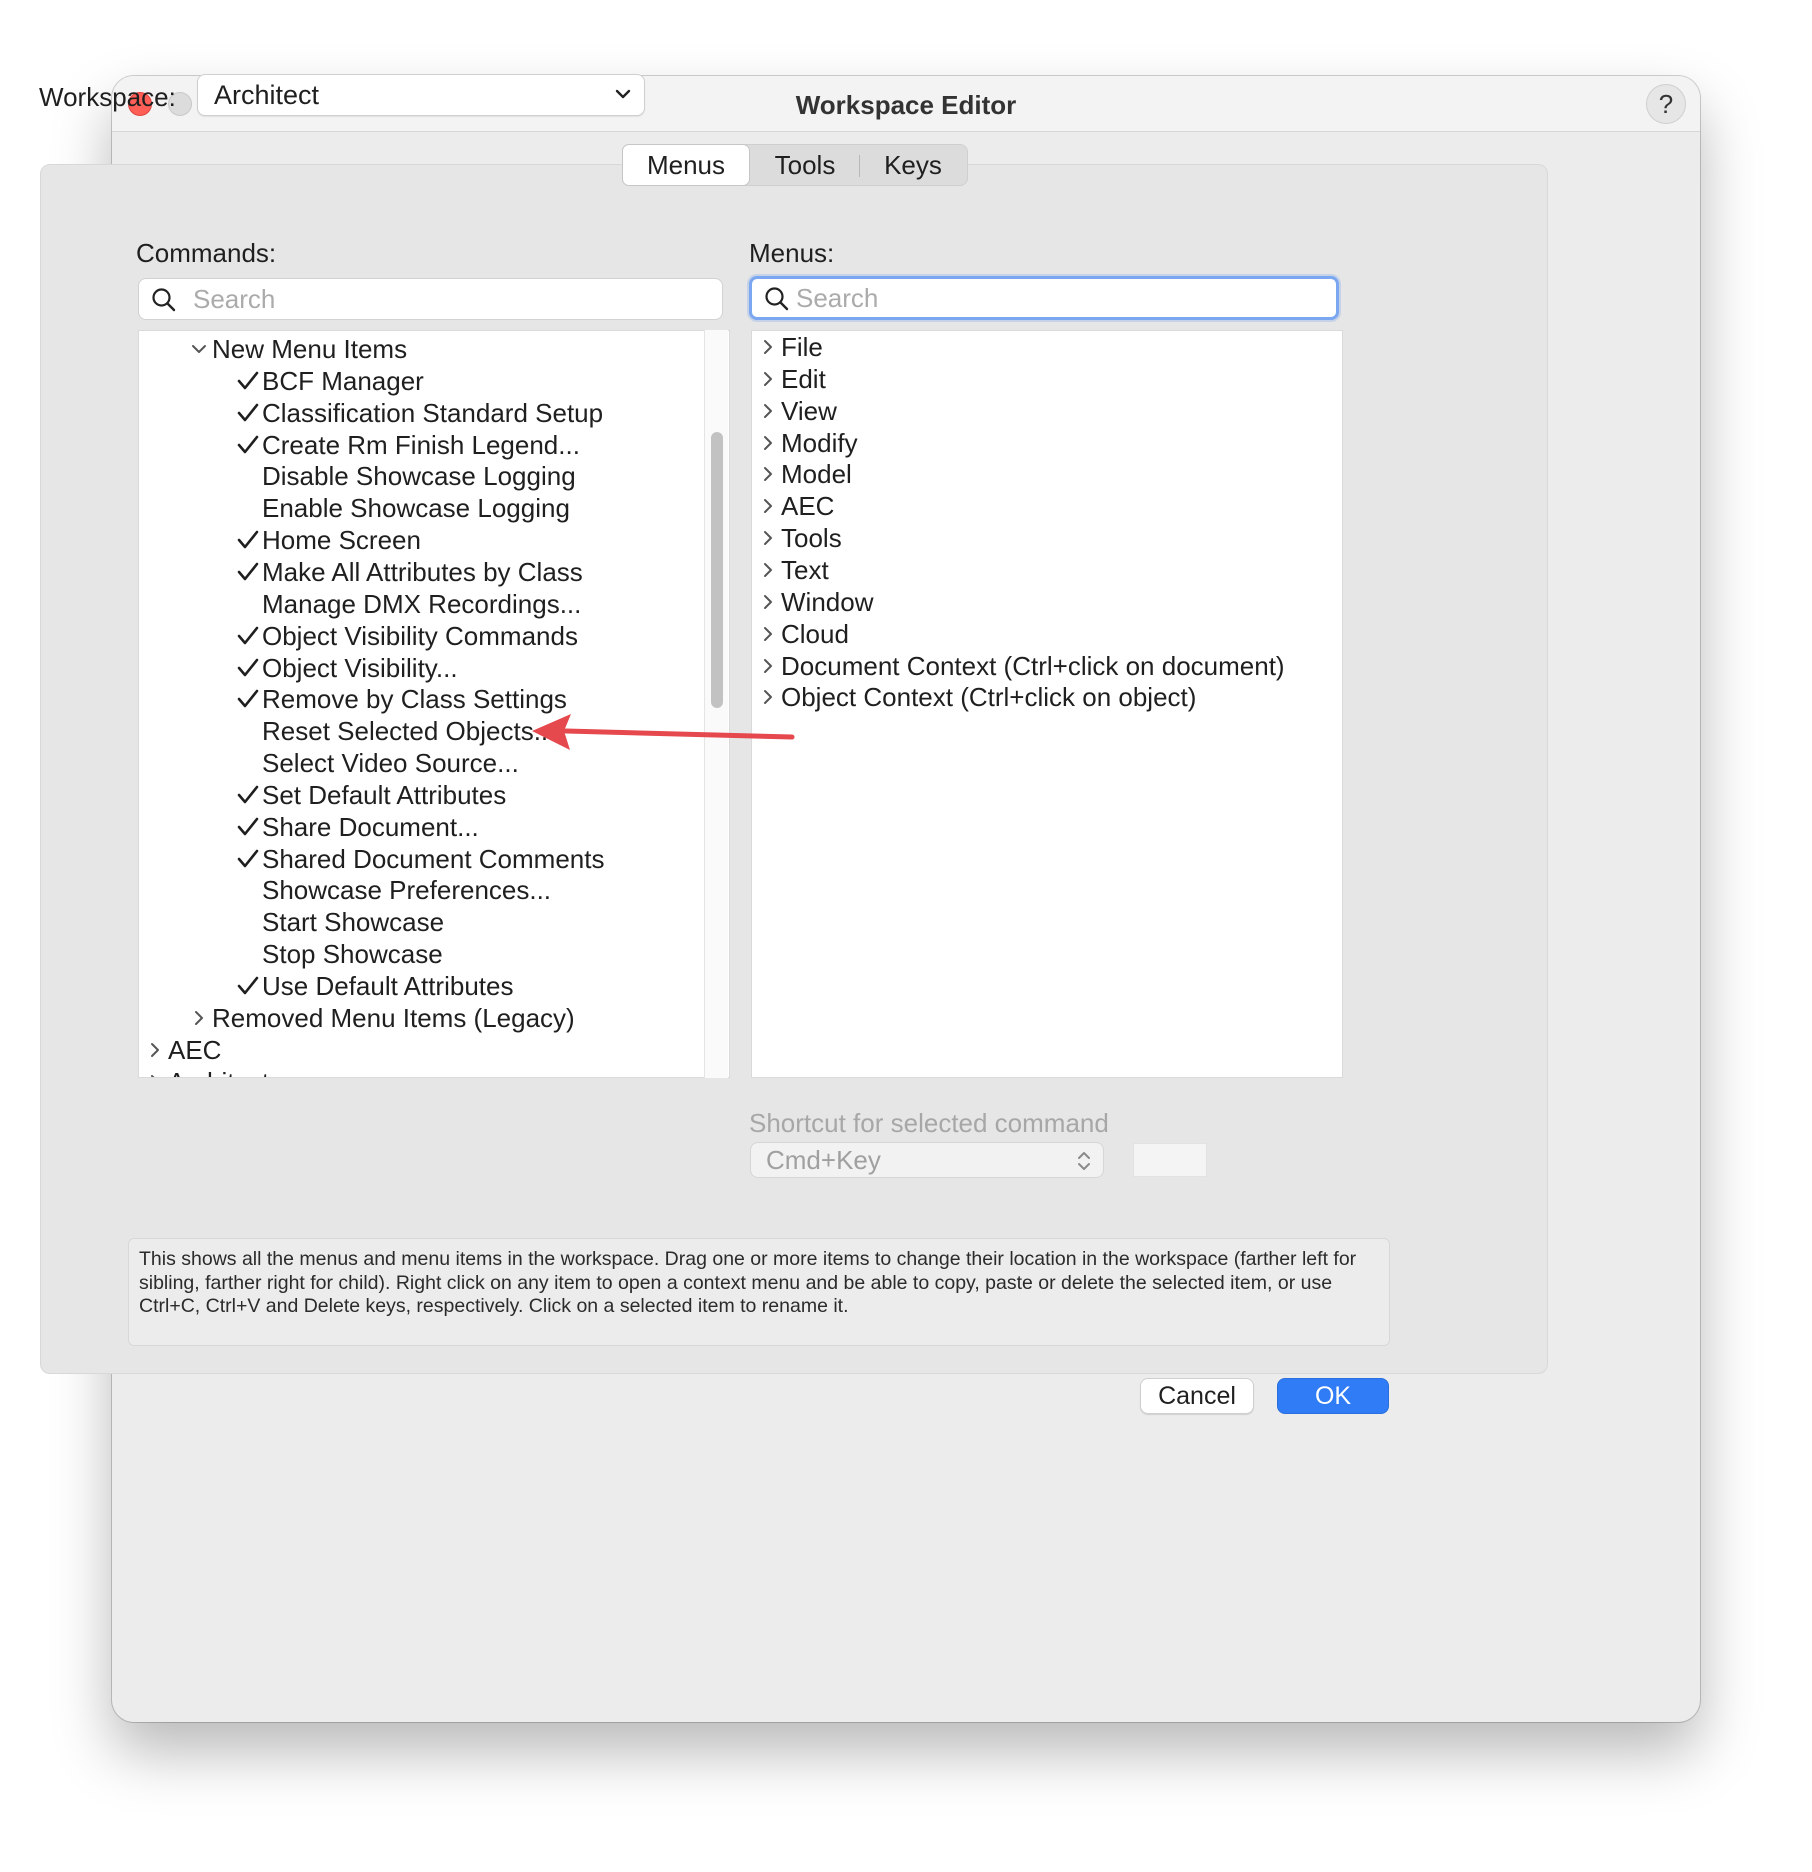  I want to click on tab-tools: Tools, so click(805, 165).